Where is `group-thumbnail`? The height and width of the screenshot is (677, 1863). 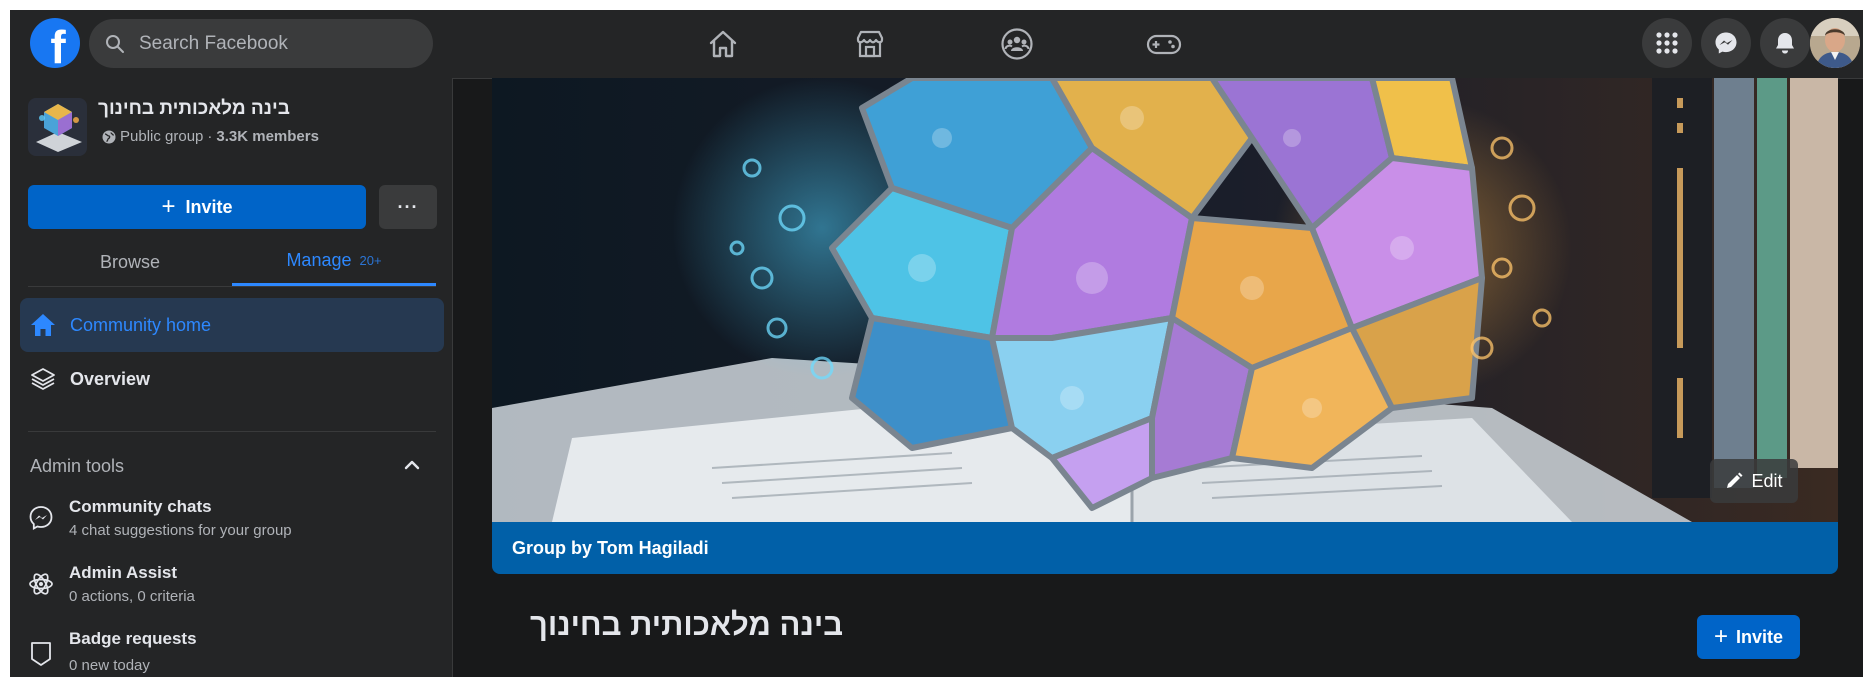 group-thumbnail is located at coordinates (57, 127).